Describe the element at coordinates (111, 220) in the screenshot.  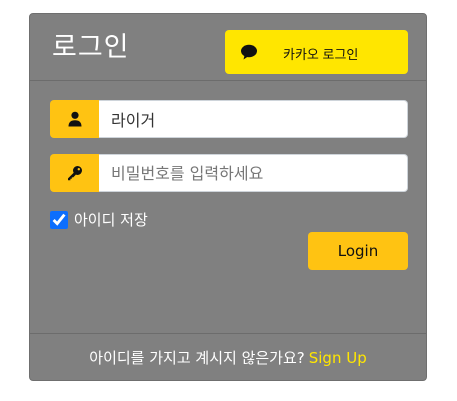
I see `remember-id-label: 아이디 저장` at that location.